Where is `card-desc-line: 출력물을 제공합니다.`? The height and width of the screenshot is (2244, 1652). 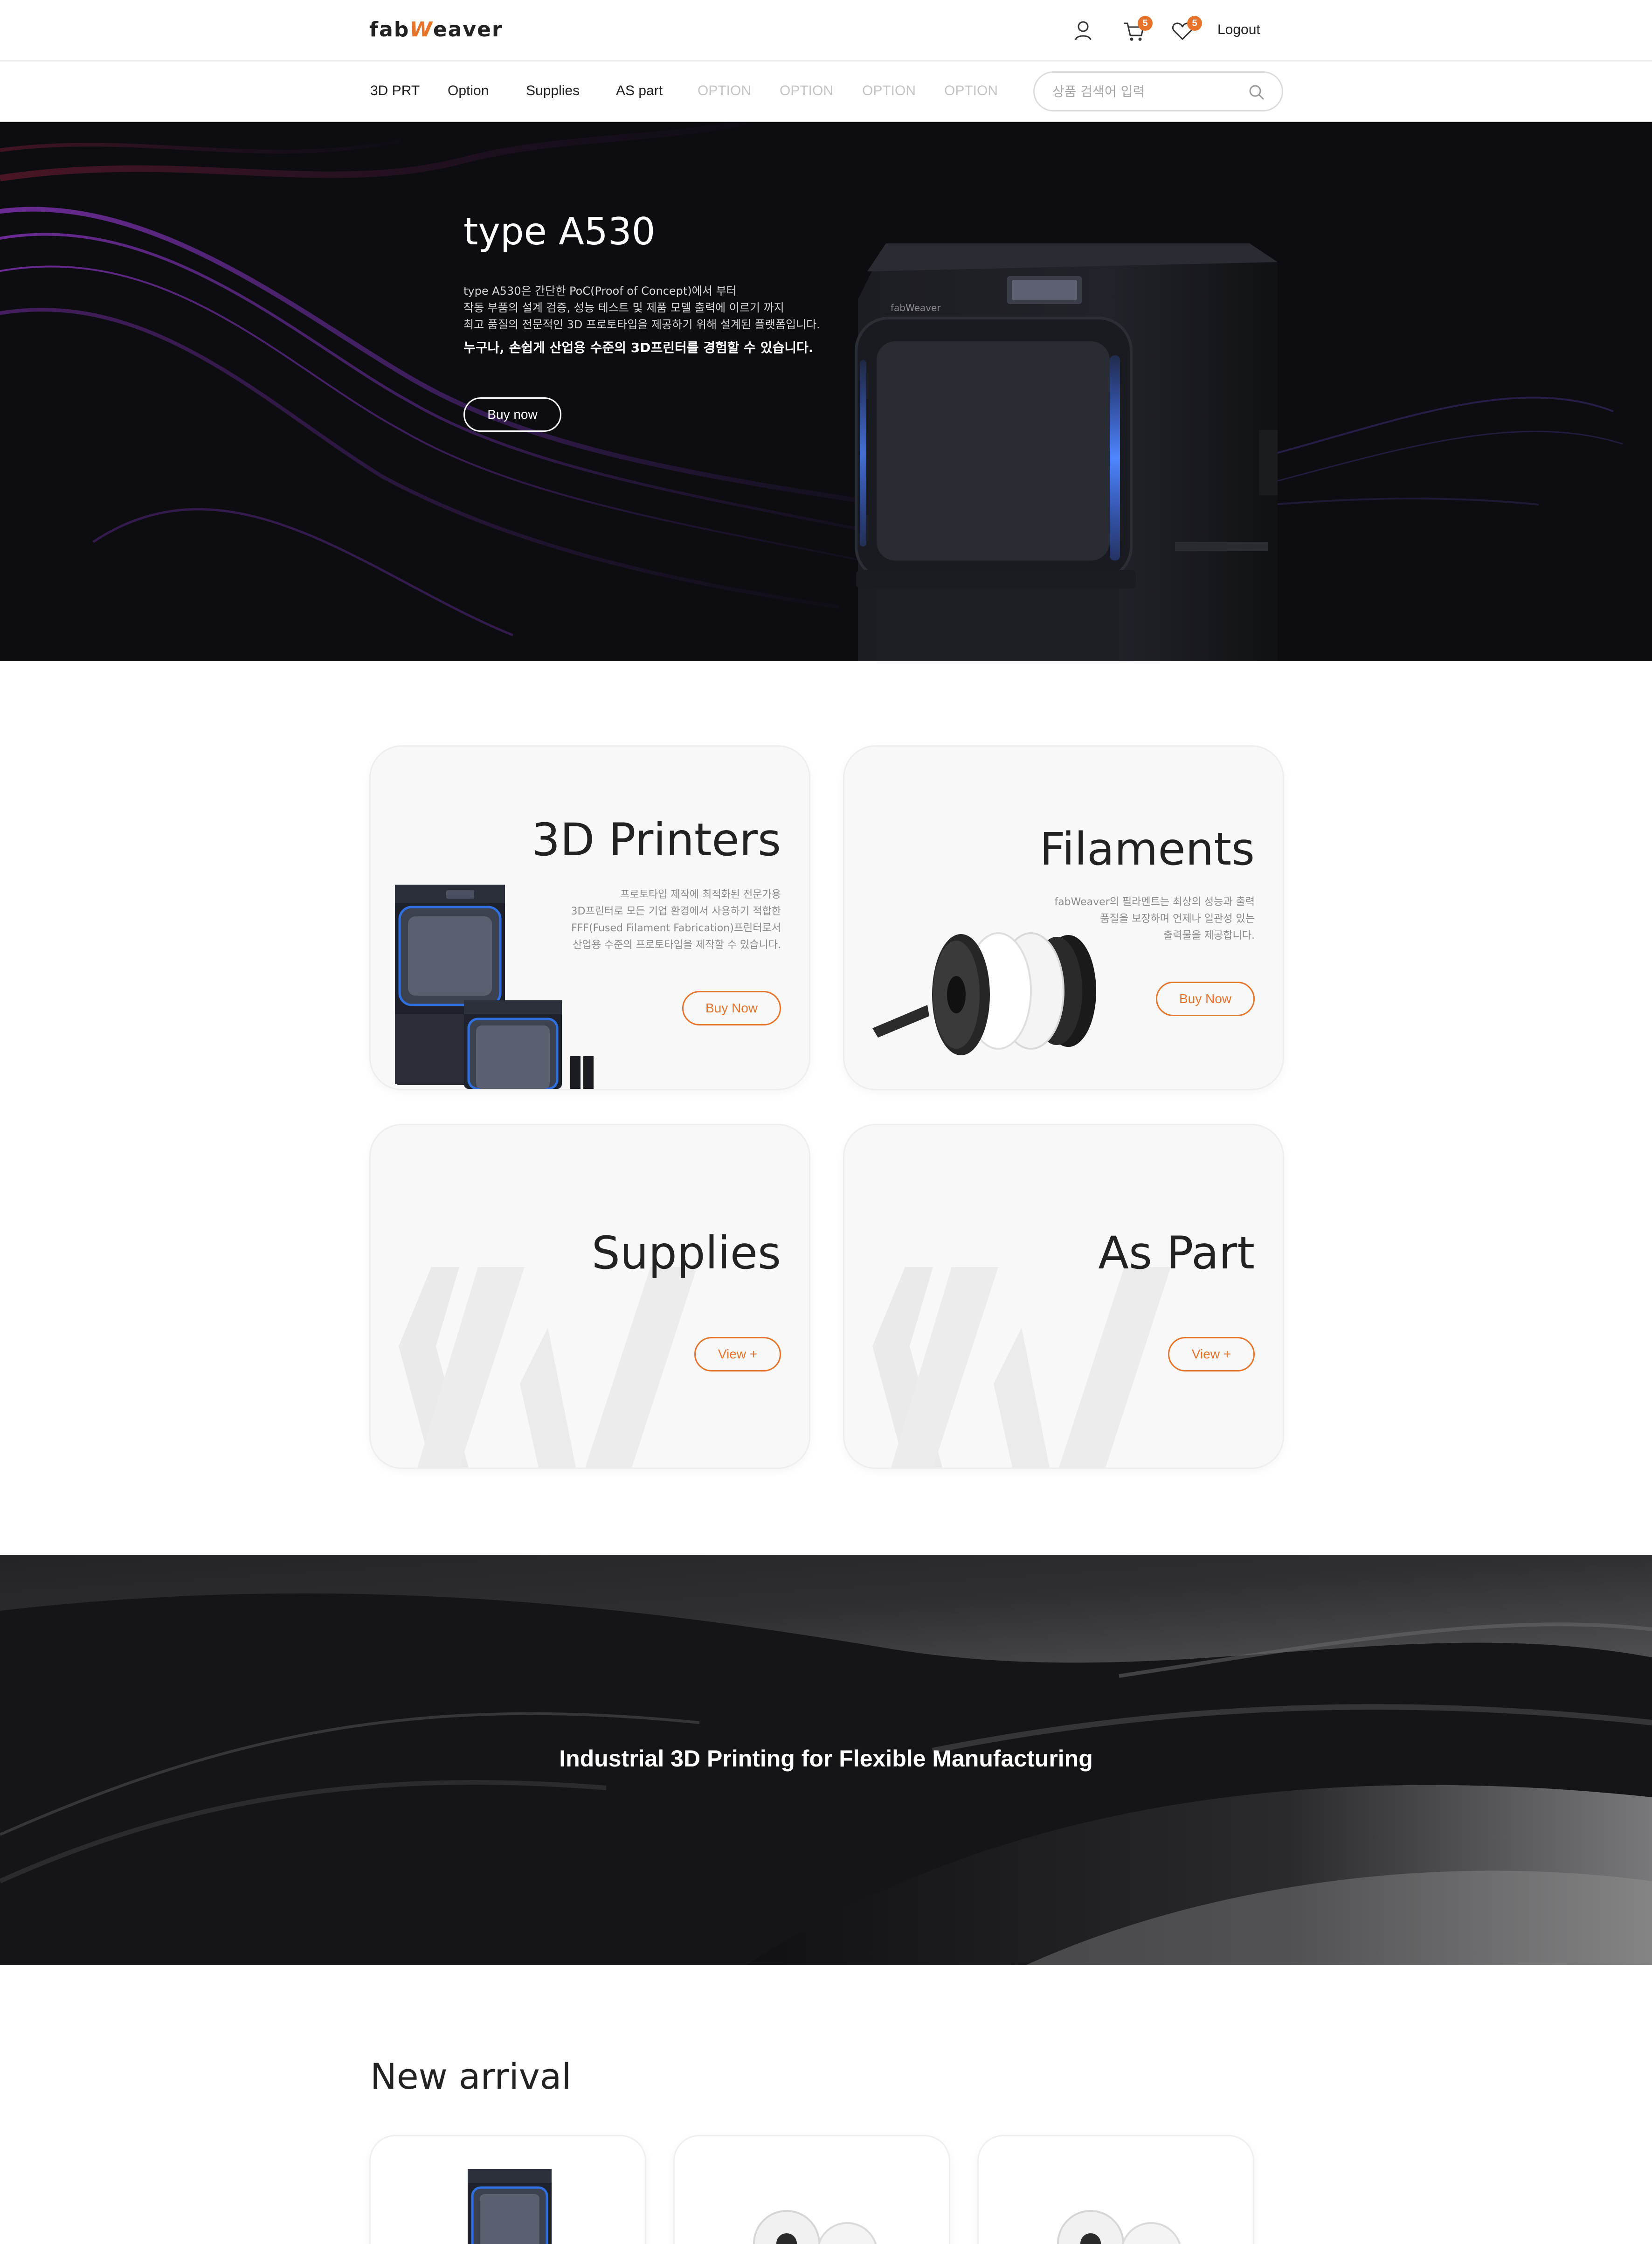 card-desc-line: 출력물을 제공합니다. is located at coordinates (1209, 936).